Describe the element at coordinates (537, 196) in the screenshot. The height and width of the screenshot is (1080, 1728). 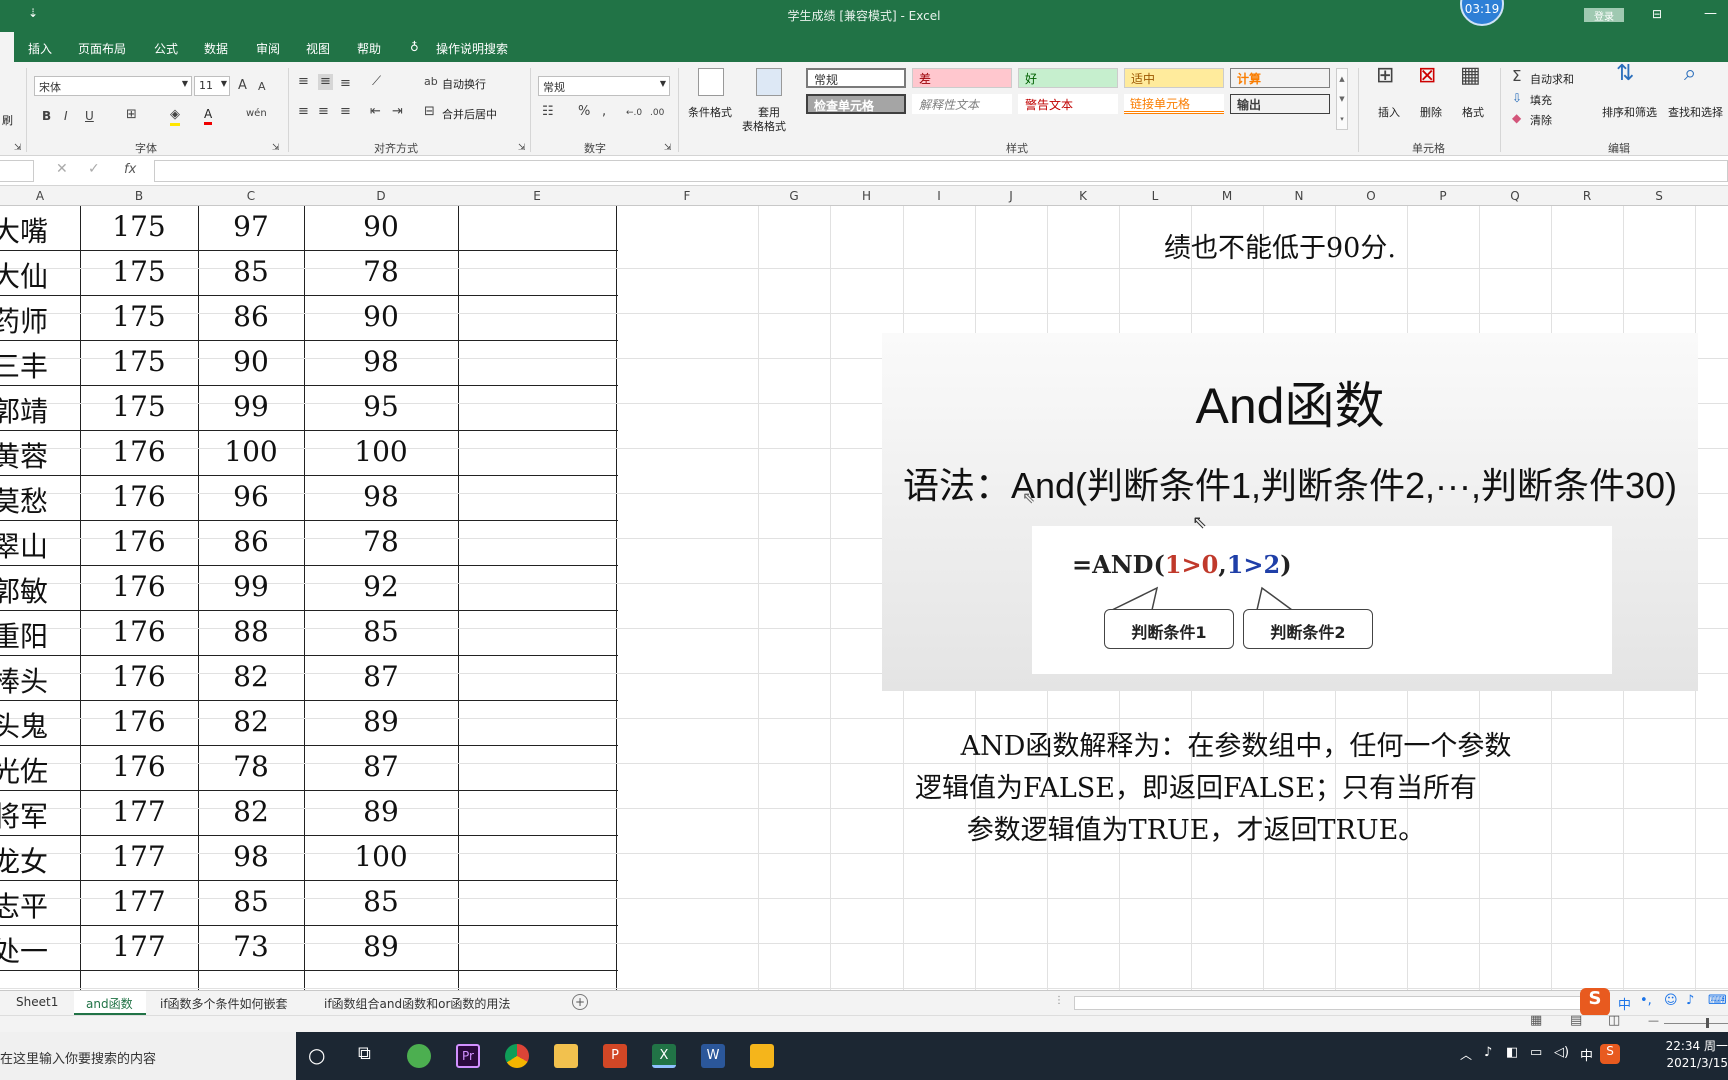
I see `column-header: E` at that location.